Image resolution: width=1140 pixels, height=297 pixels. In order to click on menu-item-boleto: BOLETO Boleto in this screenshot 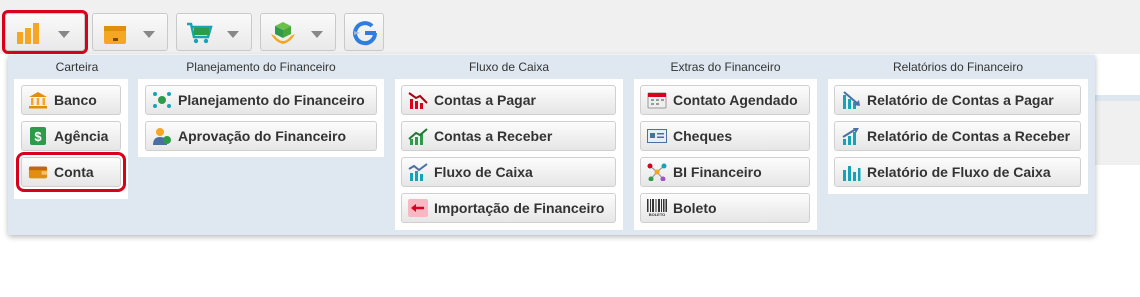, I will do `click(725, 208)`.